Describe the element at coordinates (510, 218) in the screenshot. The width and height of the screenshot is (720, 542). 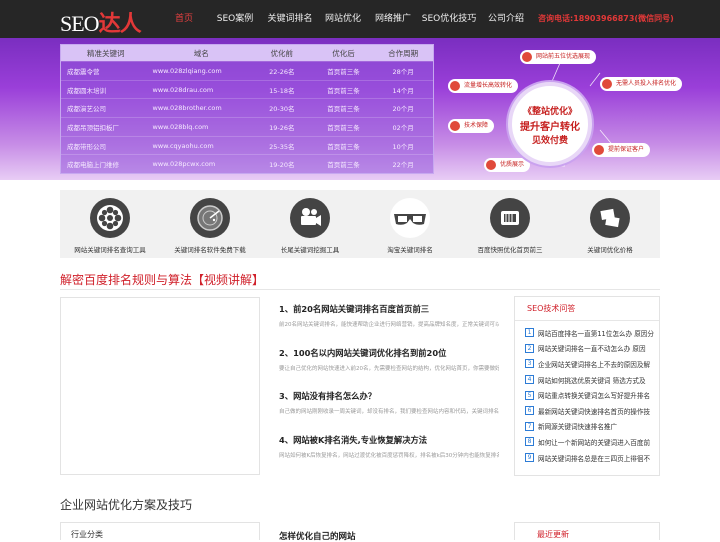
I see `projector-icon` at that location.